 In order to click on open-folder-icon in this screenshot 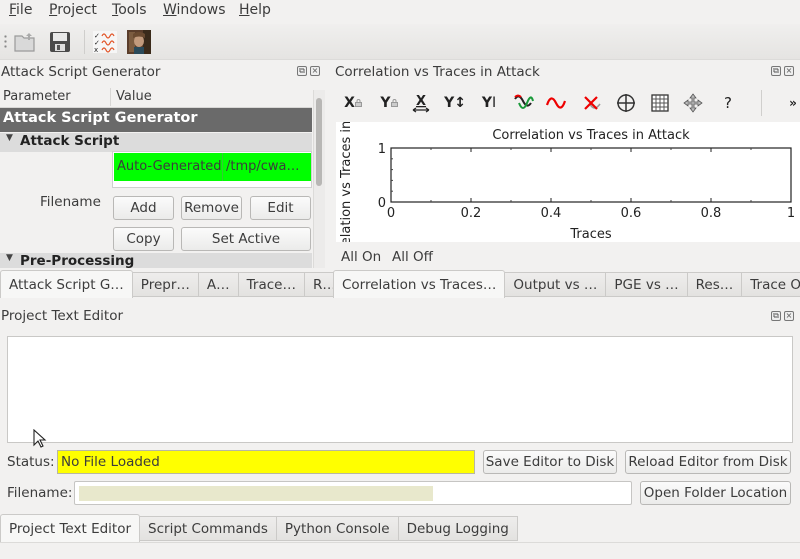, I will do `click(24, 42)`.